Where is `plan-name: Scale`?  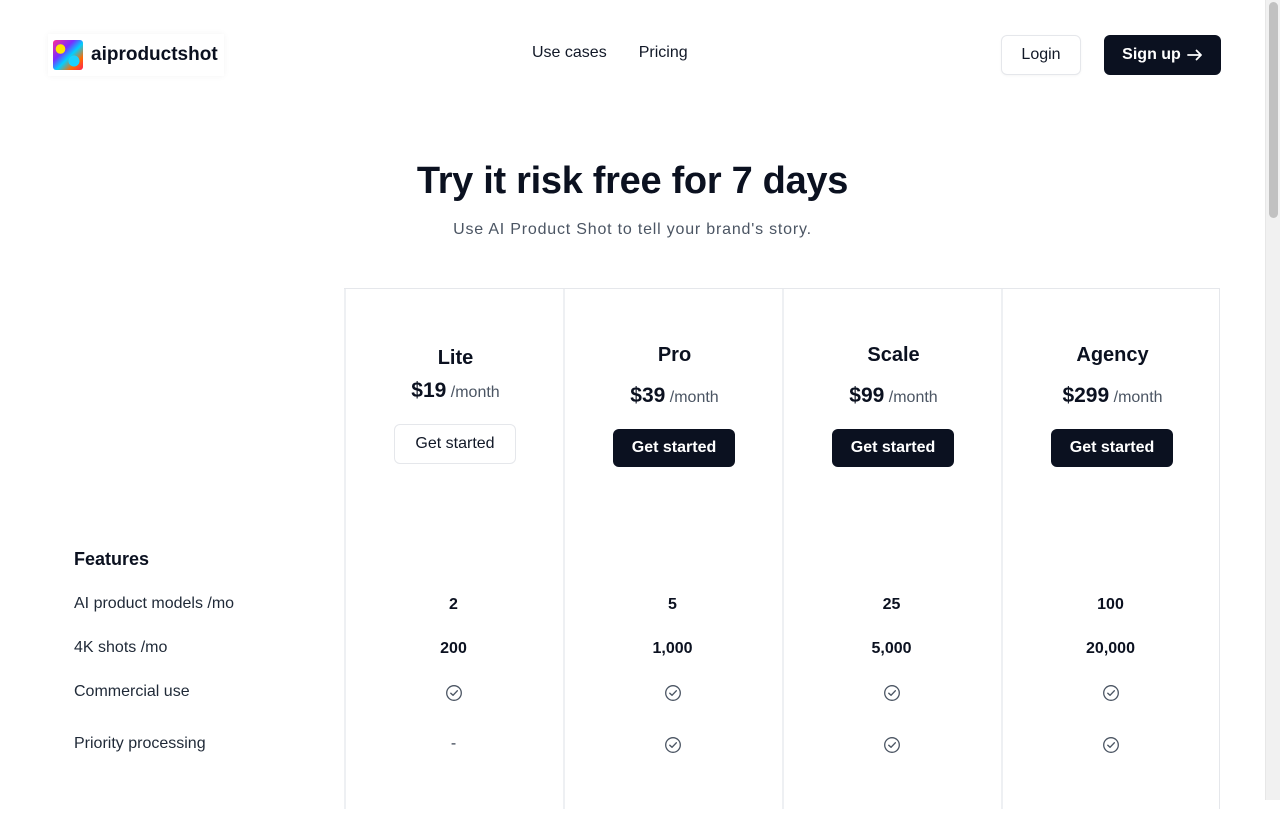 plan-name: Scale is located at coordinates (893, 355).